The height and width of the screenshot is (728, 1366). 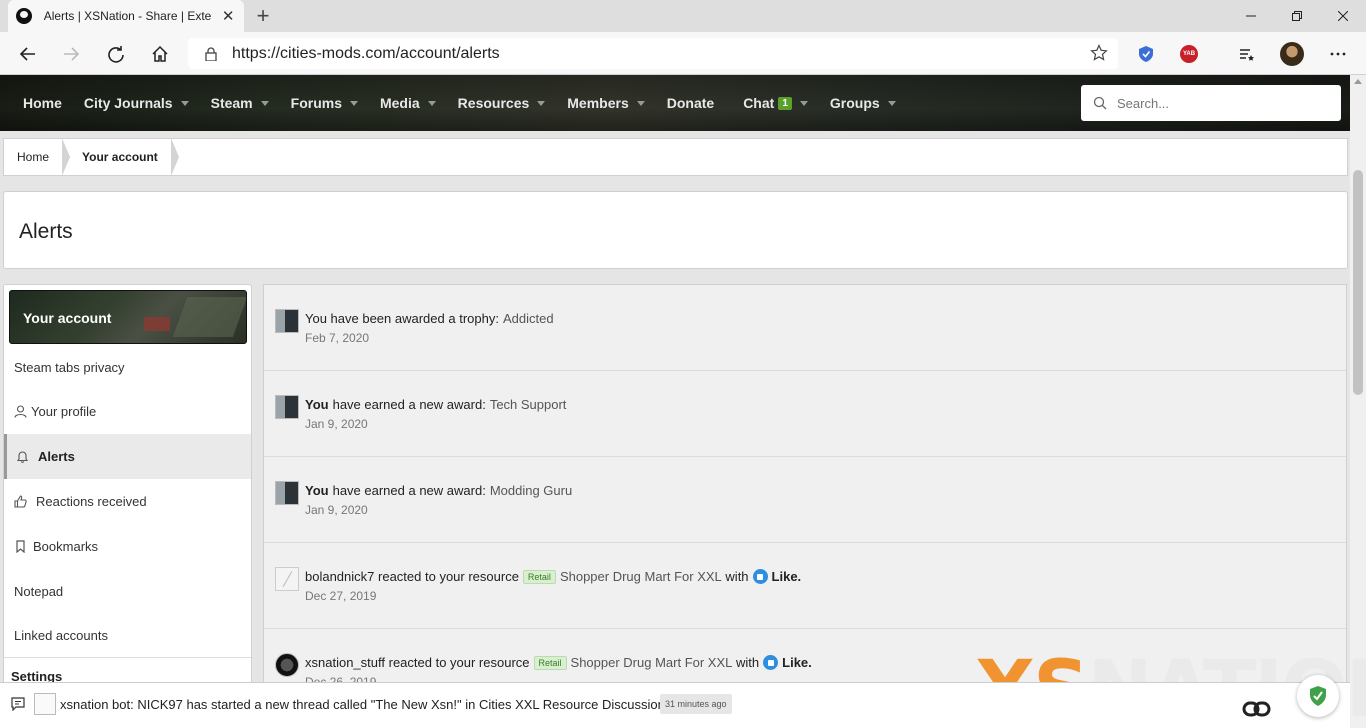 What do you see at coordinates (653, 53) in the screenshot?
I see `address-bar: https://cities-mods.com/account/alerts` at bounding box center [653, 53].